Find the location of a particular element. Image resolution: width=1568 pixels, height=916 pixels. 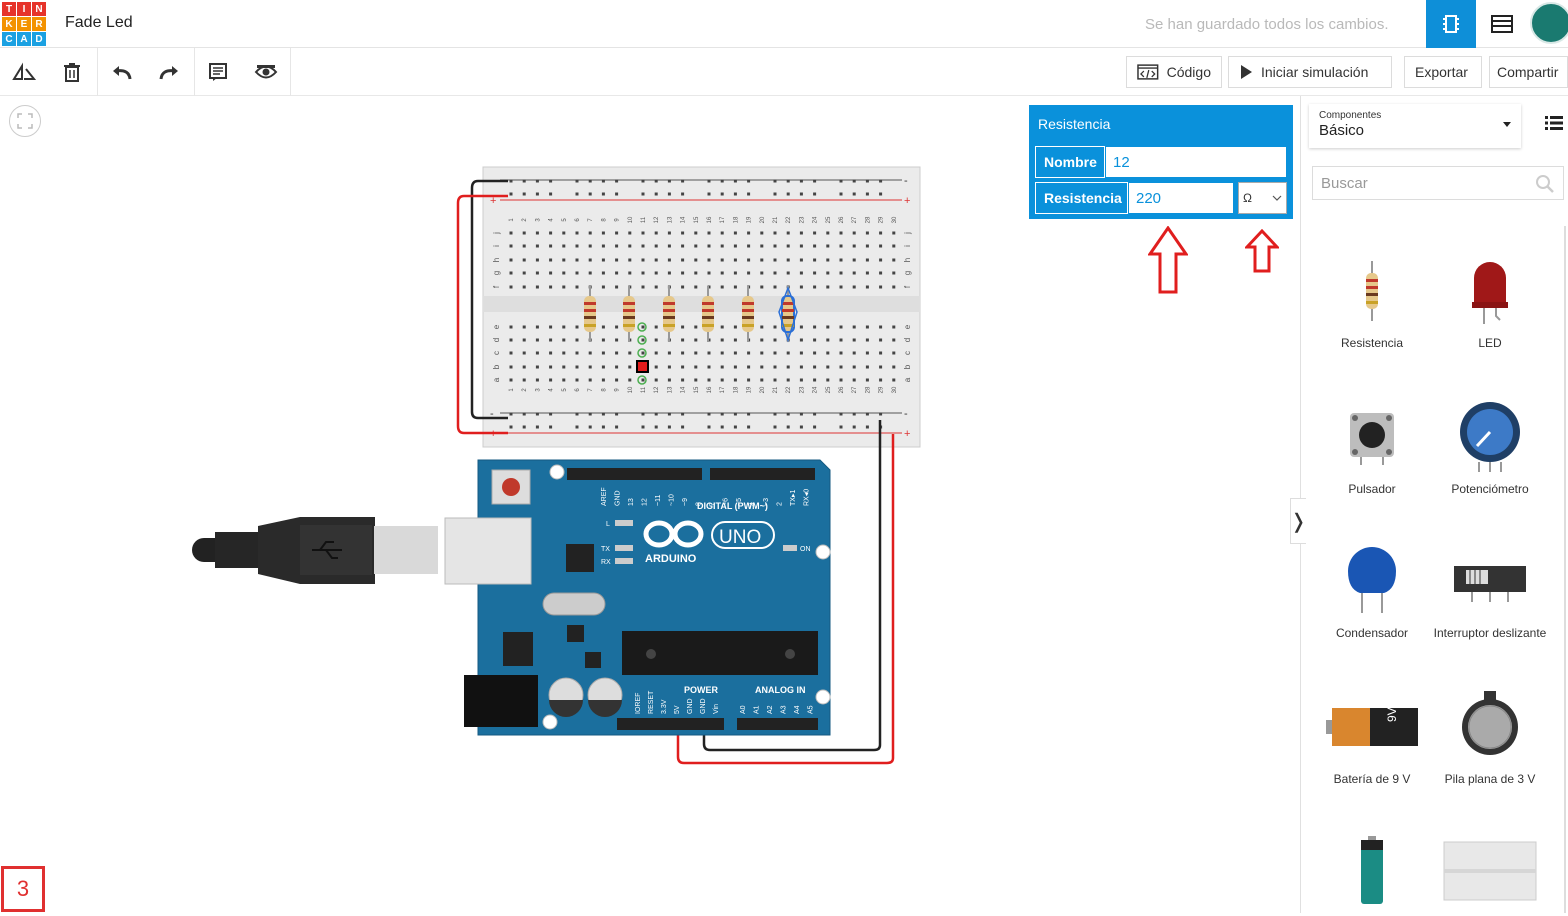

user-avatar is located at coordinates (1549, 23).